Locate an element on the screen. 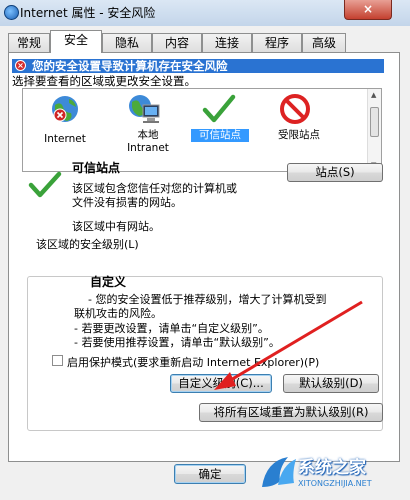 This screenshot has width=410, height=500. reset-all-zones-button: 将所有区域重置为默认级别(R) is located at coordinates (291, 412).